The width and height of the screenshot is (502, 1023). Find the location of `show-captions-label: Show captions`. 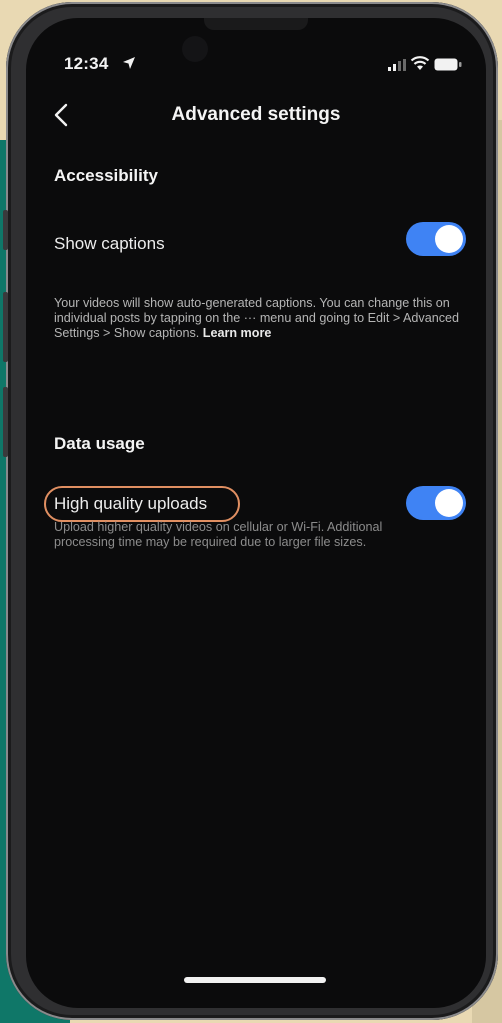

show-captions-label: Show captions is located at coordinates (109, 243).